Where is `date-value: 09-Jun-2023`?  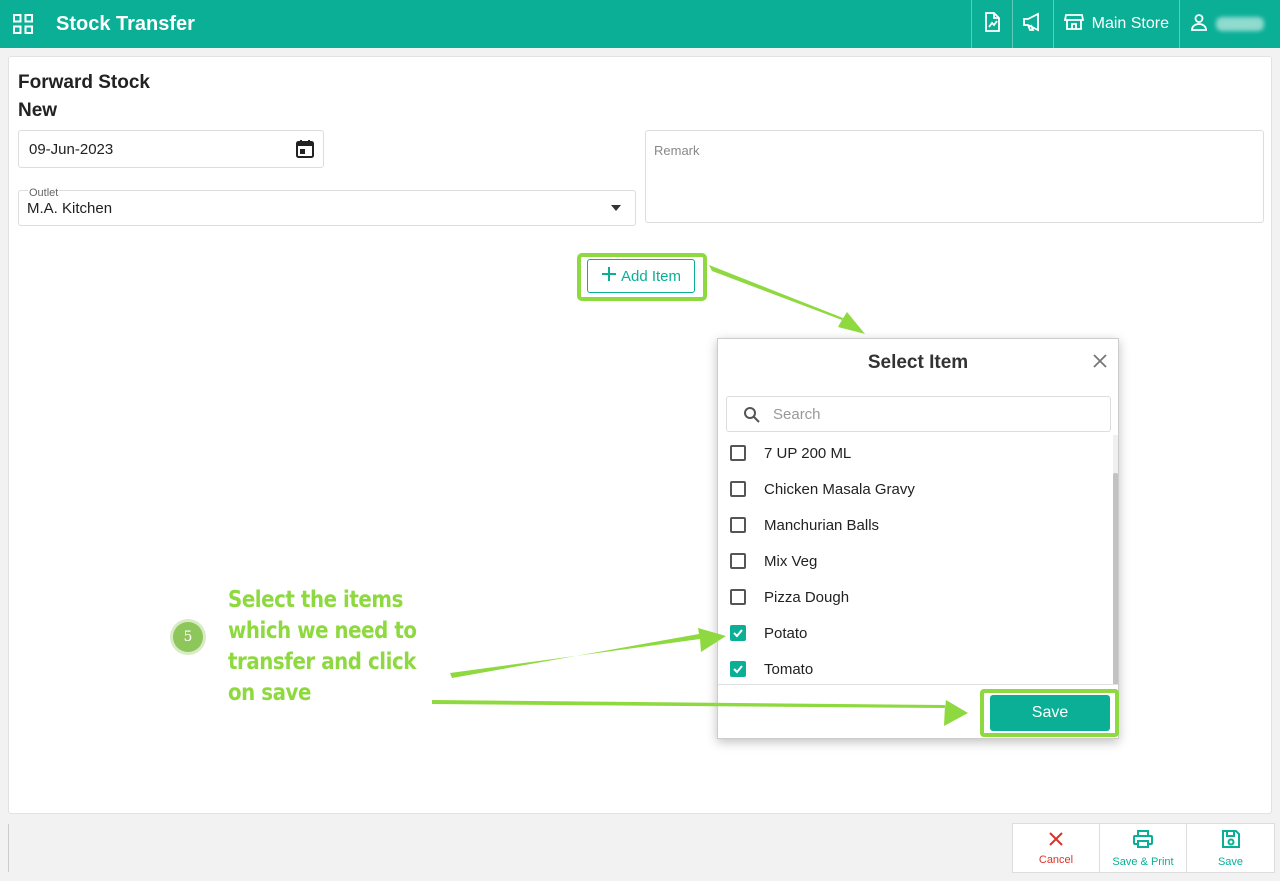 date-value: 09-Jun-2023 is located at coordinates (71, 149).